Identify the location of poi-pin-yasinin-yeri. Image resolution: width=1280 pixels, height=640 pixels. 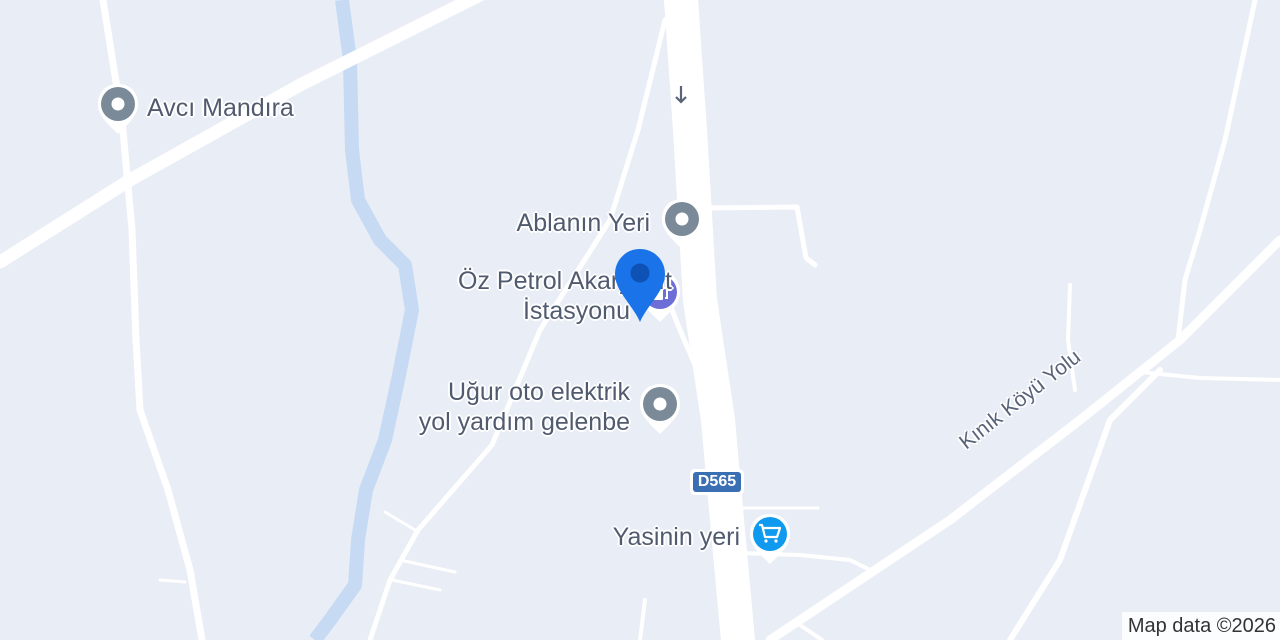
(770, 540).